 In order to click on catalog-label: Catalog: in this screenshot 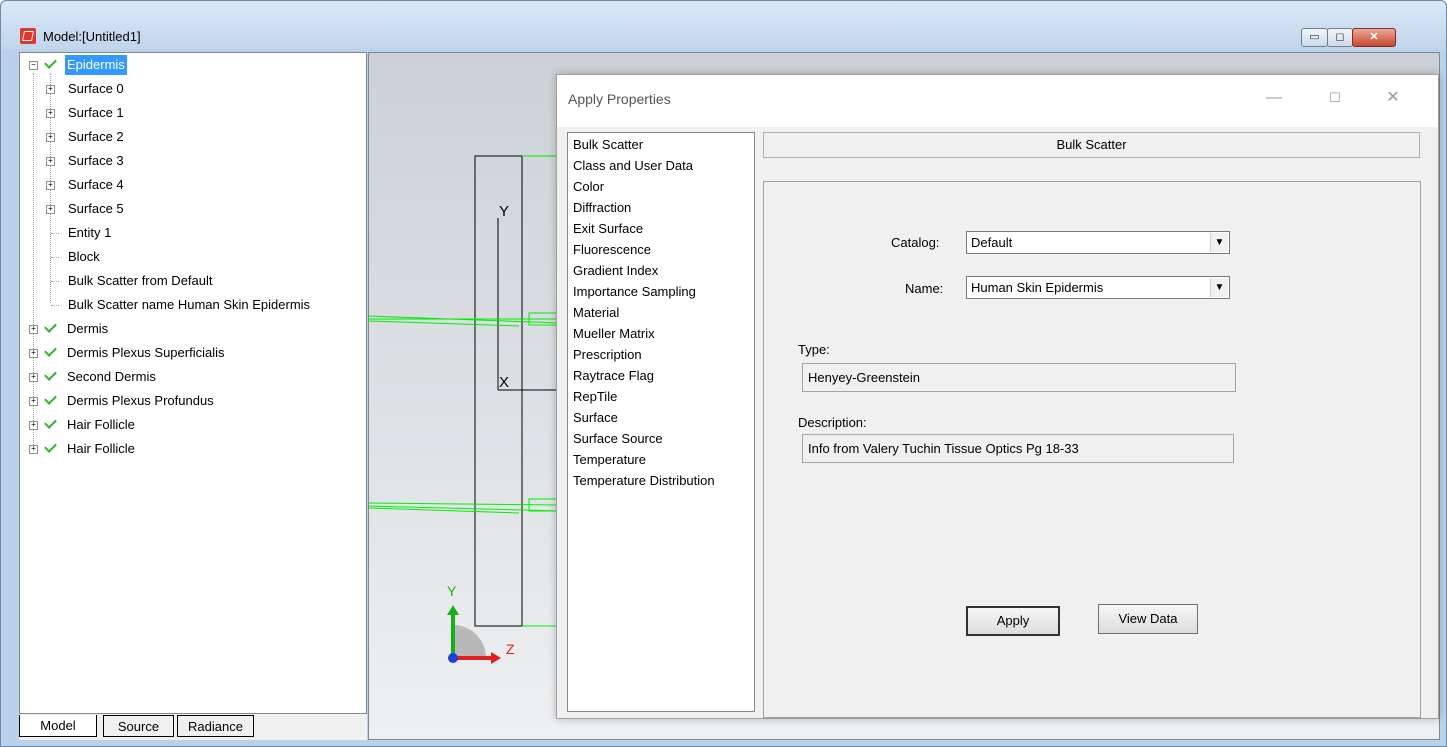, I will do `click(915, 242)`.